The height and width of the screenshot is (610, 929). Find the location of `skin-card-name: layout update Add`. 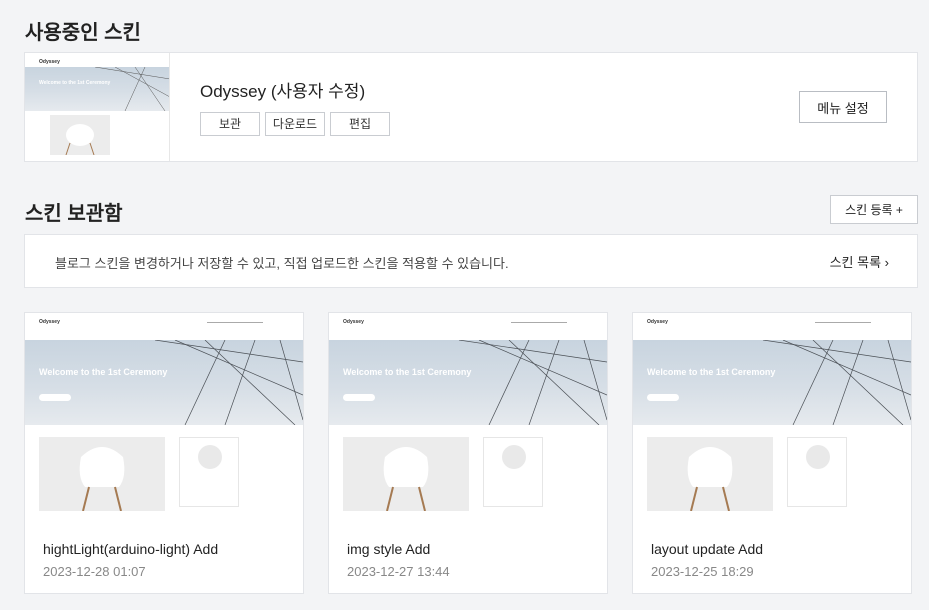

skin-card-name: layout update Add is located at coordinates (707, 549).